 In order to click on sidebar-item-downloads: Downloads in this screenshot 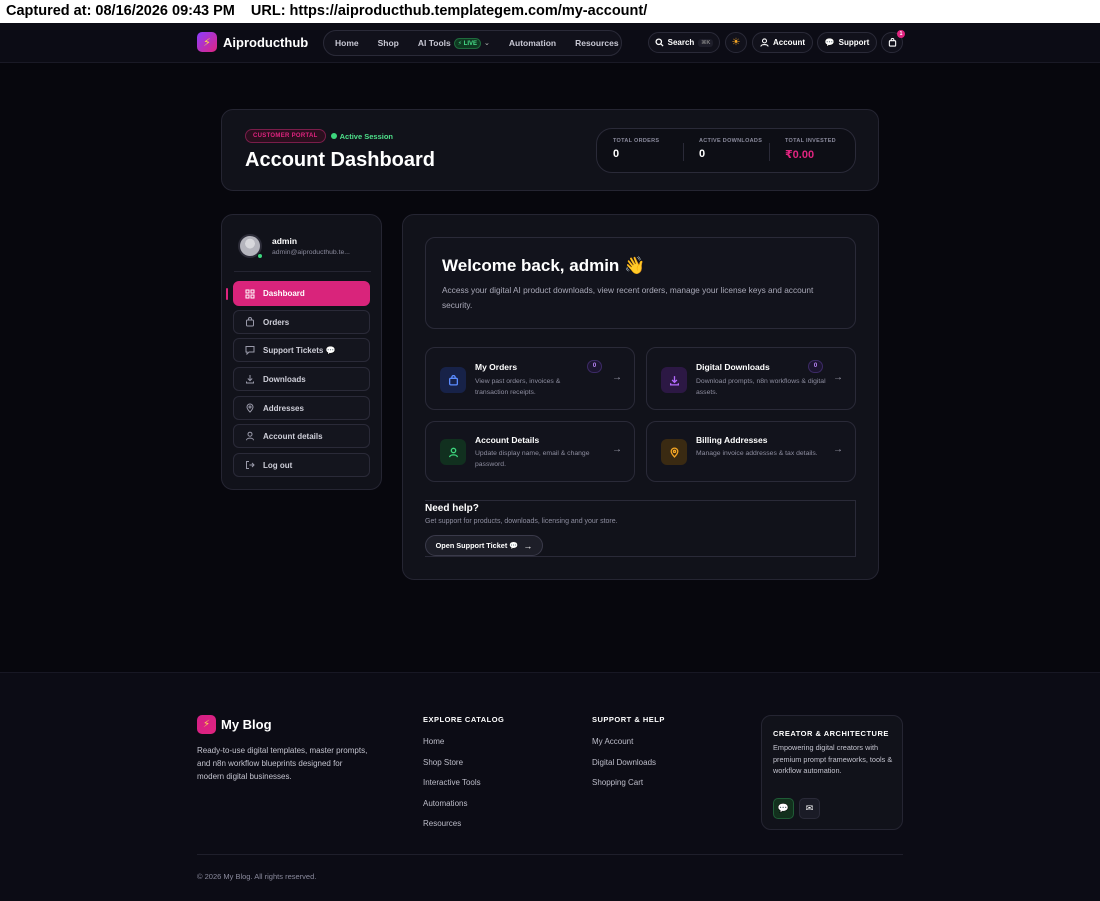, I will do `click(301, 379)`.